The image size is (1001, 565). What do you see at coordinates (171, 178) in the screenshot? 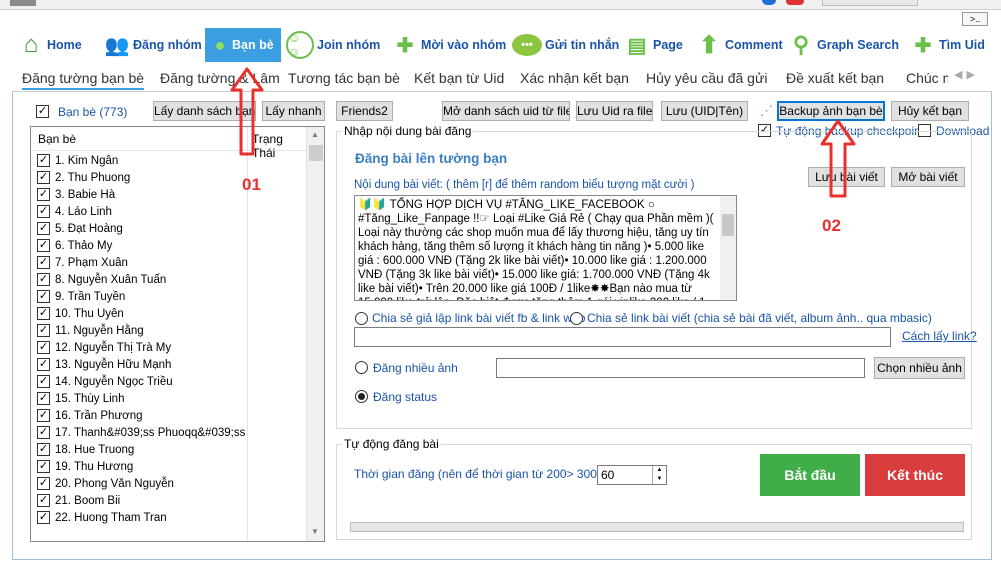
I see `friend-row: ✓ 2. Thu Phuong` at bounding box center [171, 178].